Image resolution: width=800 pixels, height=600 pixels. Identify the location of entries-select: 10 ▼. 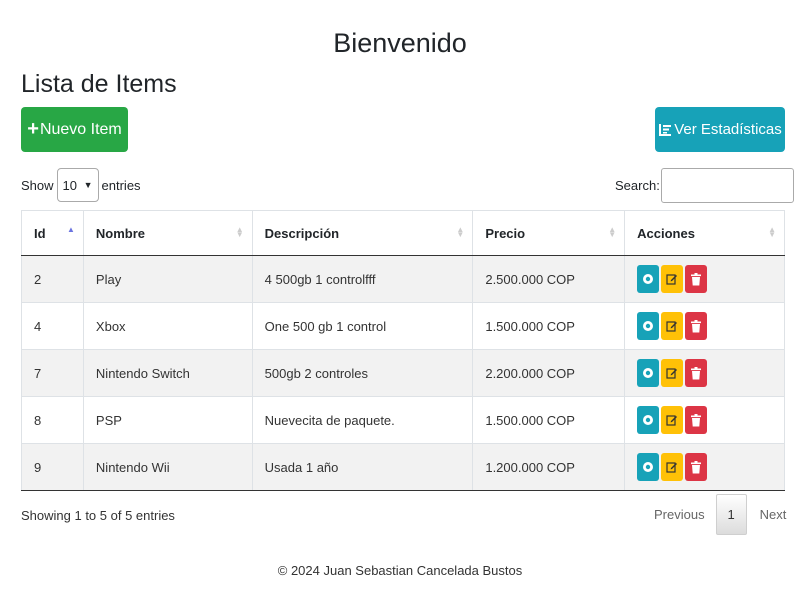
(77, 185).